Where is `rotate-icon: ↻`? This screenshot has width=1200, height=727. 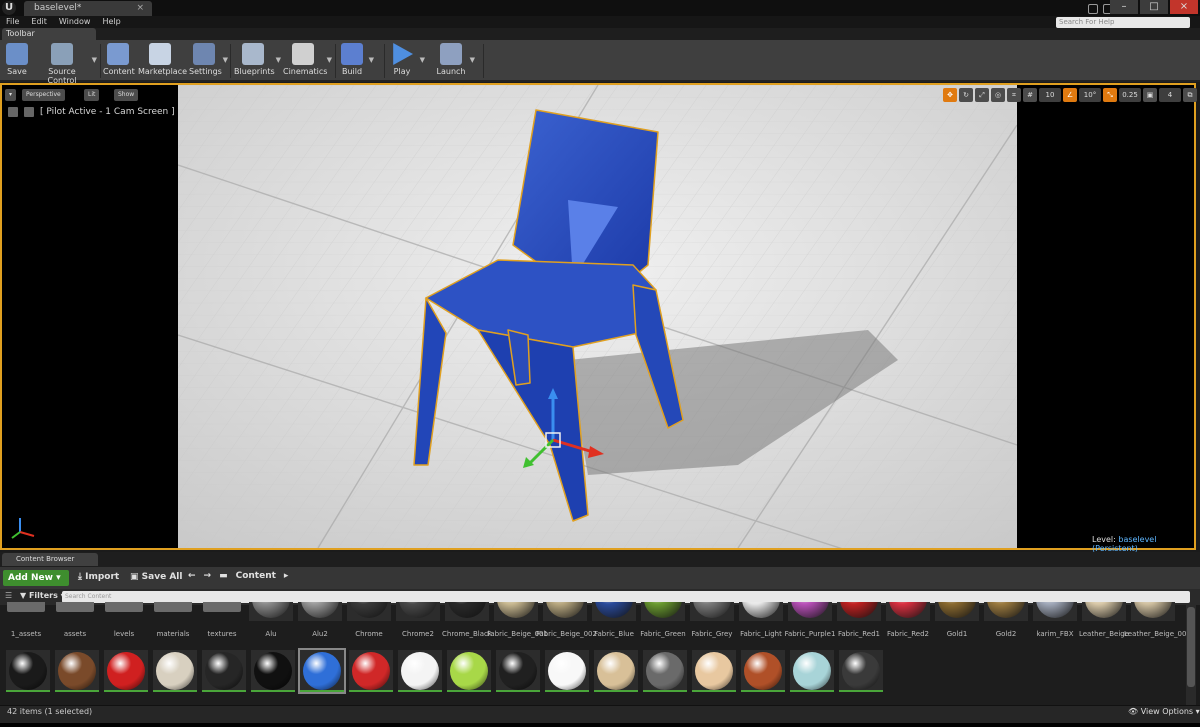
rotate-icon: ↻ is located at coordinates (966, 95).